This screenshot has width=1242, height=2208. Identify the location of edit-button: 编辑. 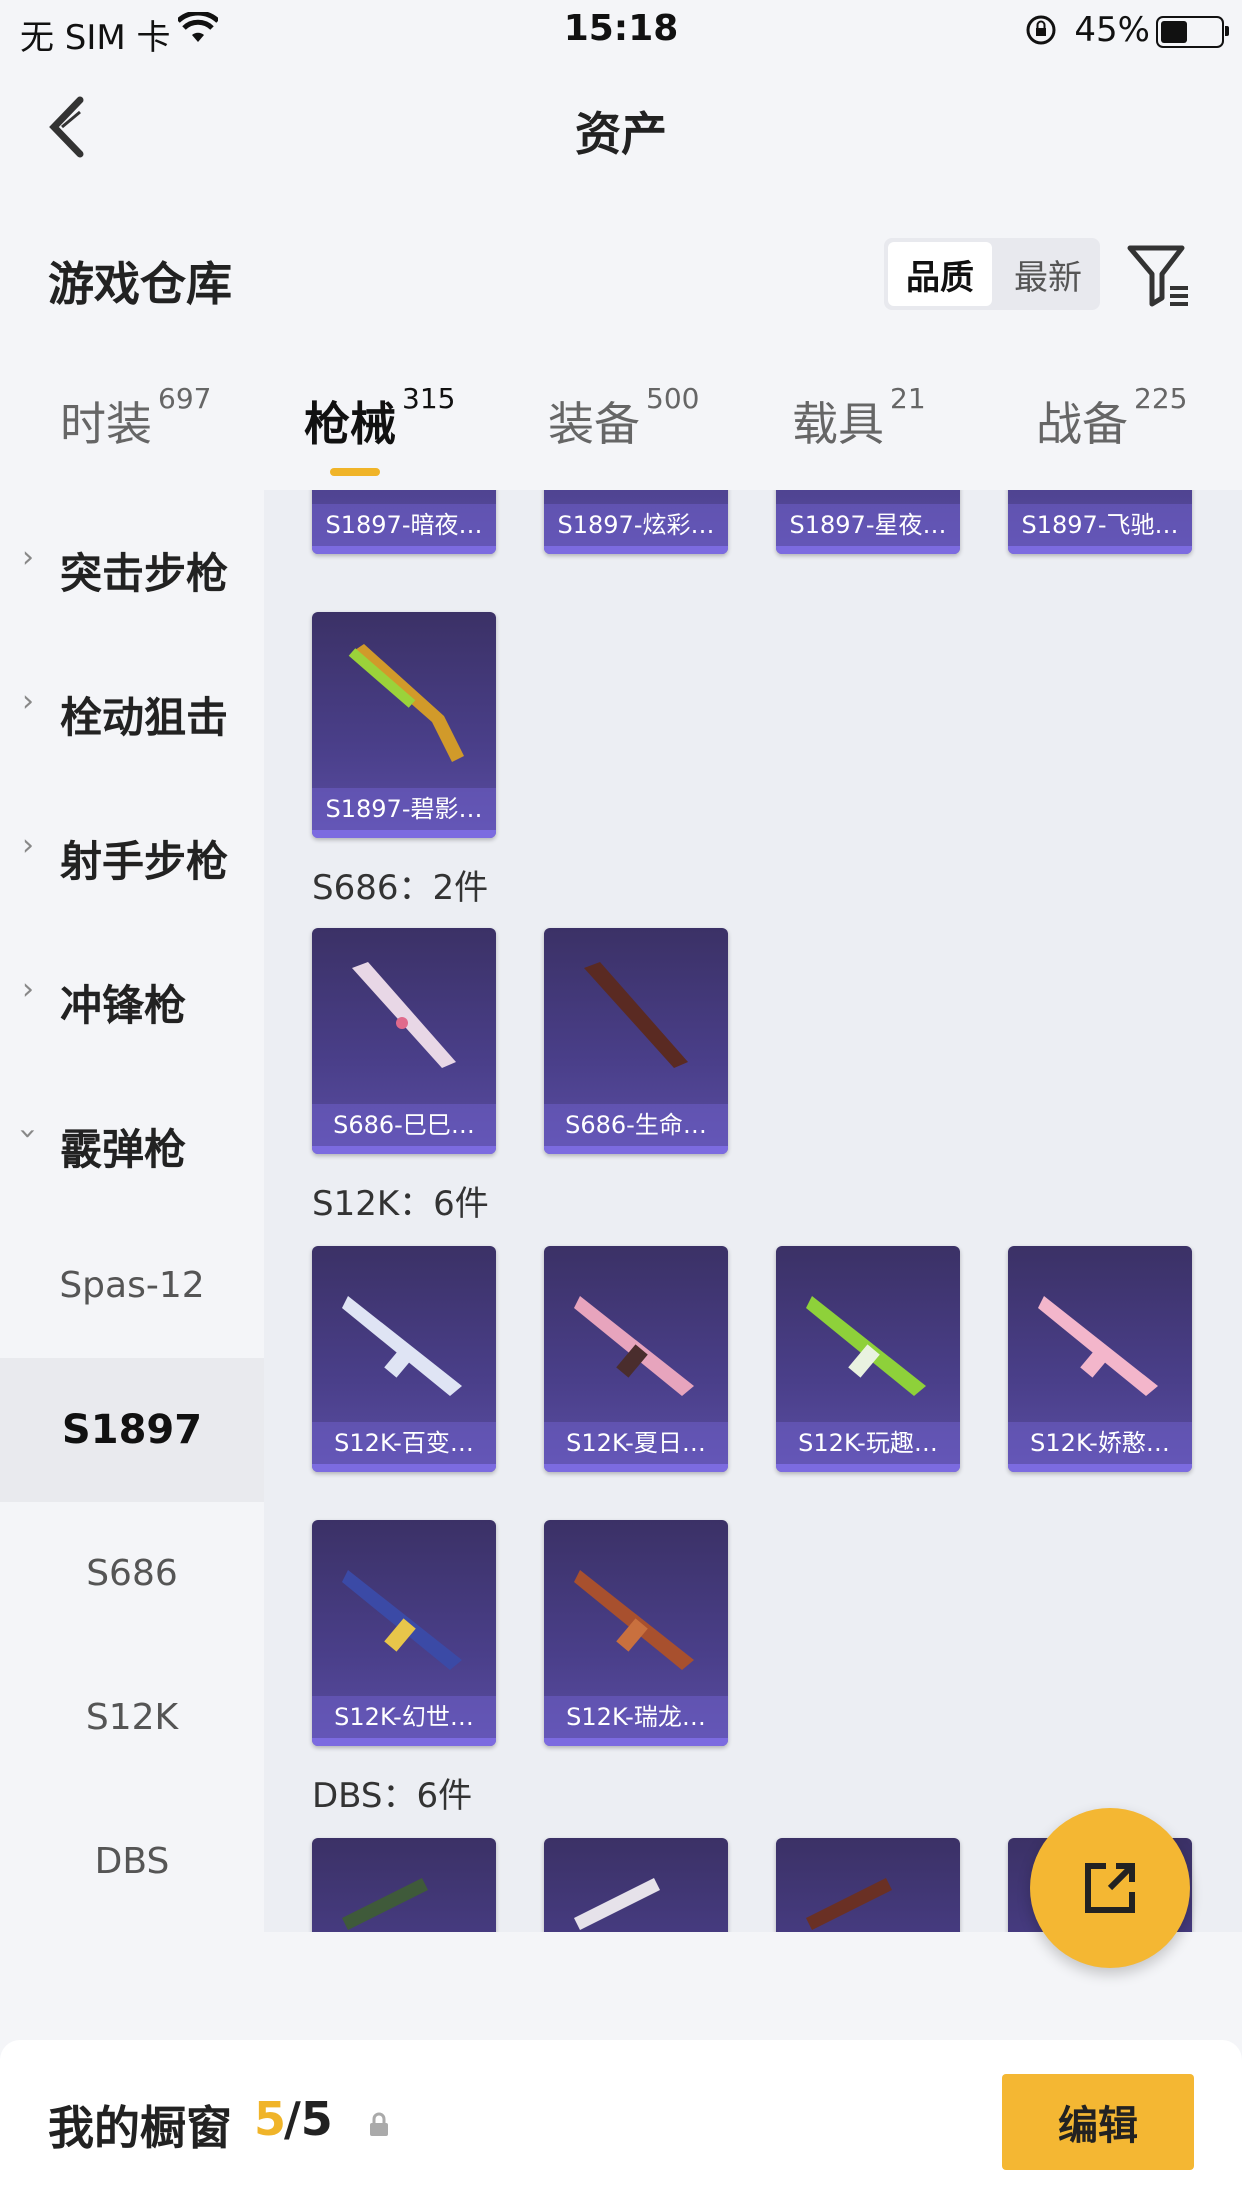
(1098, 2122).